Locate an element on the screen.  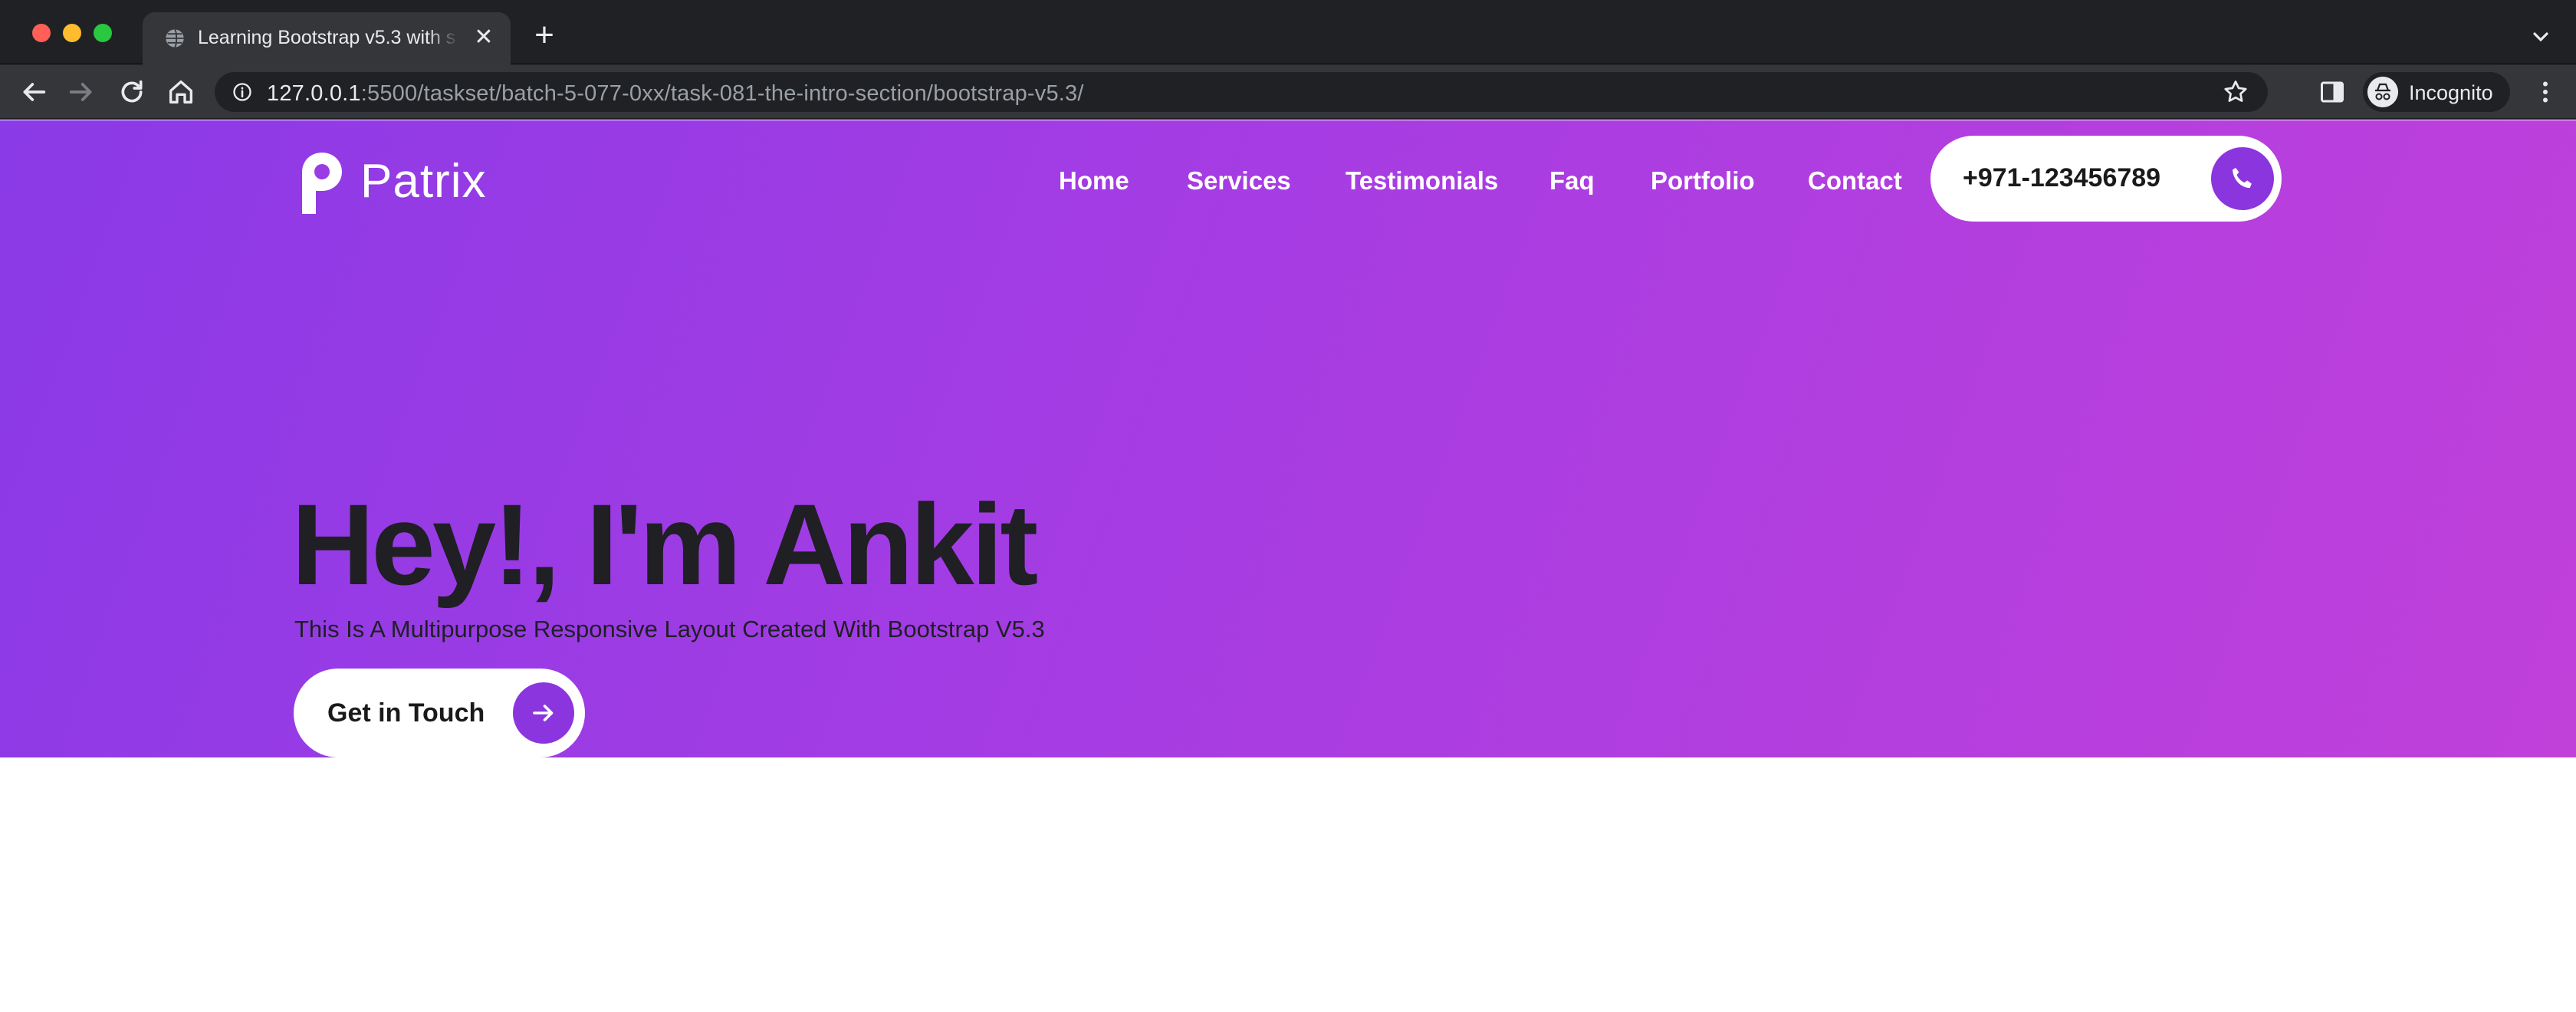
cta-label: Get in Touch is located at coordinates (406, 713).